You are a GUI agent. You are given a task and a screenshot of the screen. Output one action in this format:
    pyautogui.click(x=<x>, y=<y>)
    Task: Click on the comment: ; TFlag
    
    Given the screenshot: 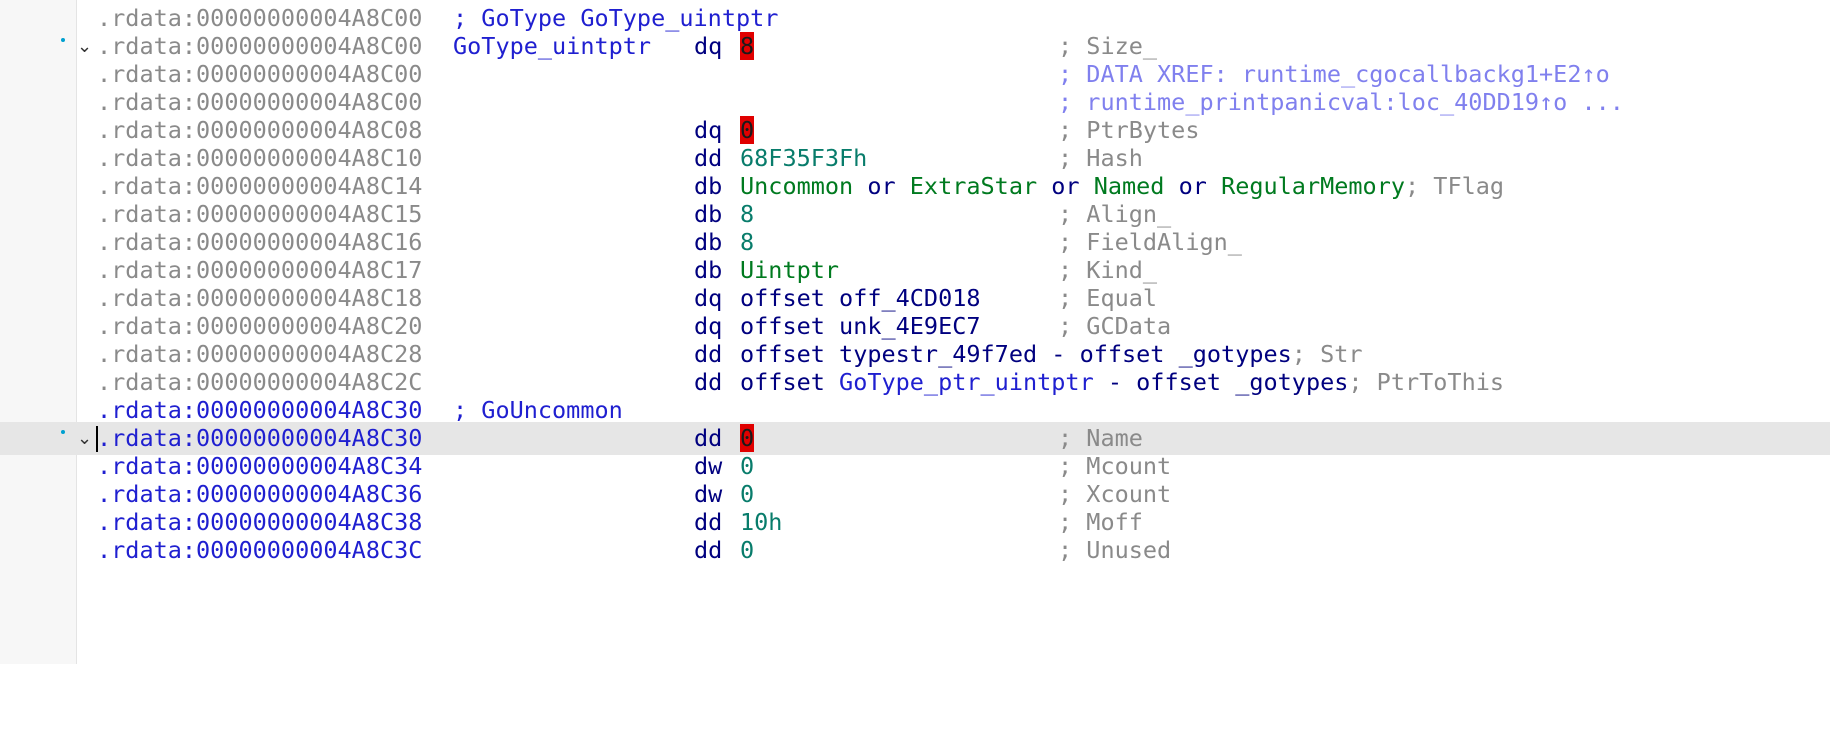 What is the action you would take?
    pyautogui.click(x=1455, y=186)
    